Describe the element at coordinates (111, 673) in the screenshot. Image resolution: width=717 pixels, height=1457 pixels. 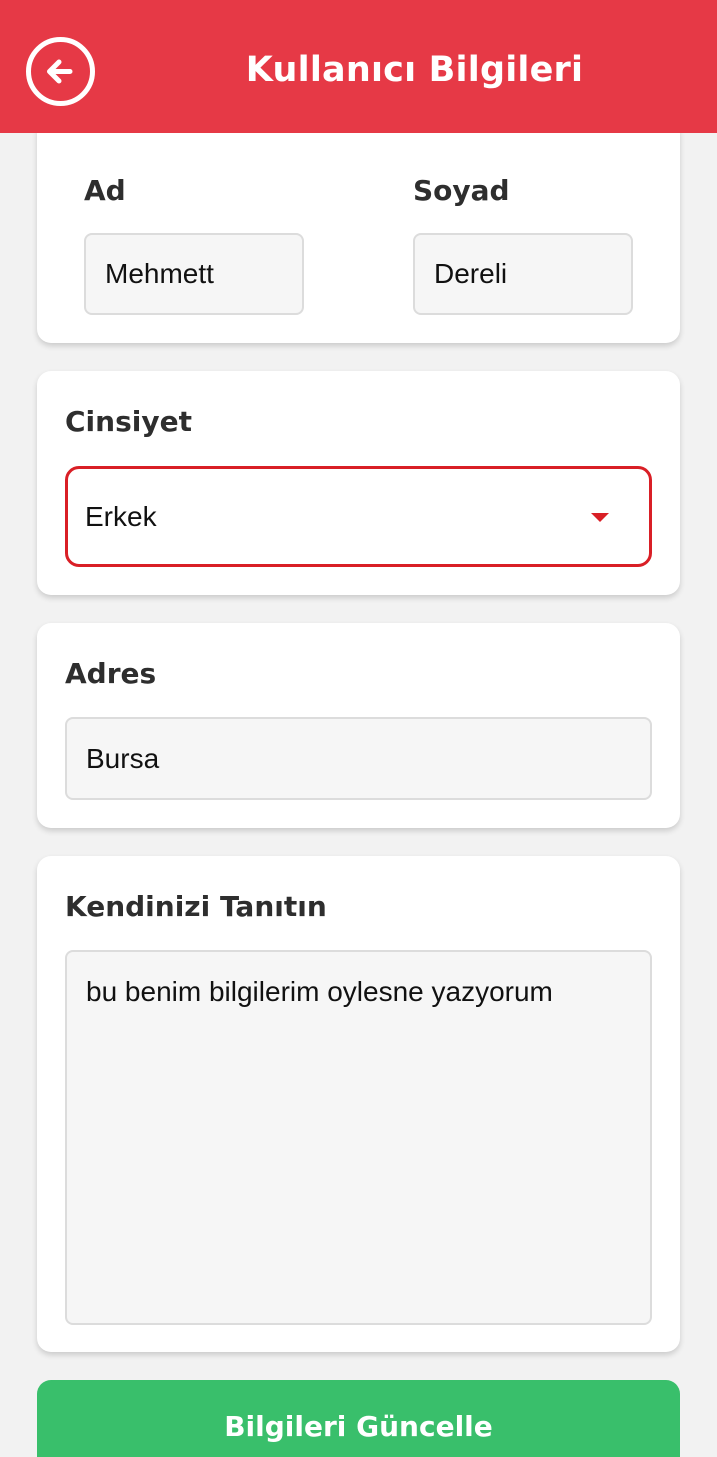
I see `address-label: Adres` at that location.